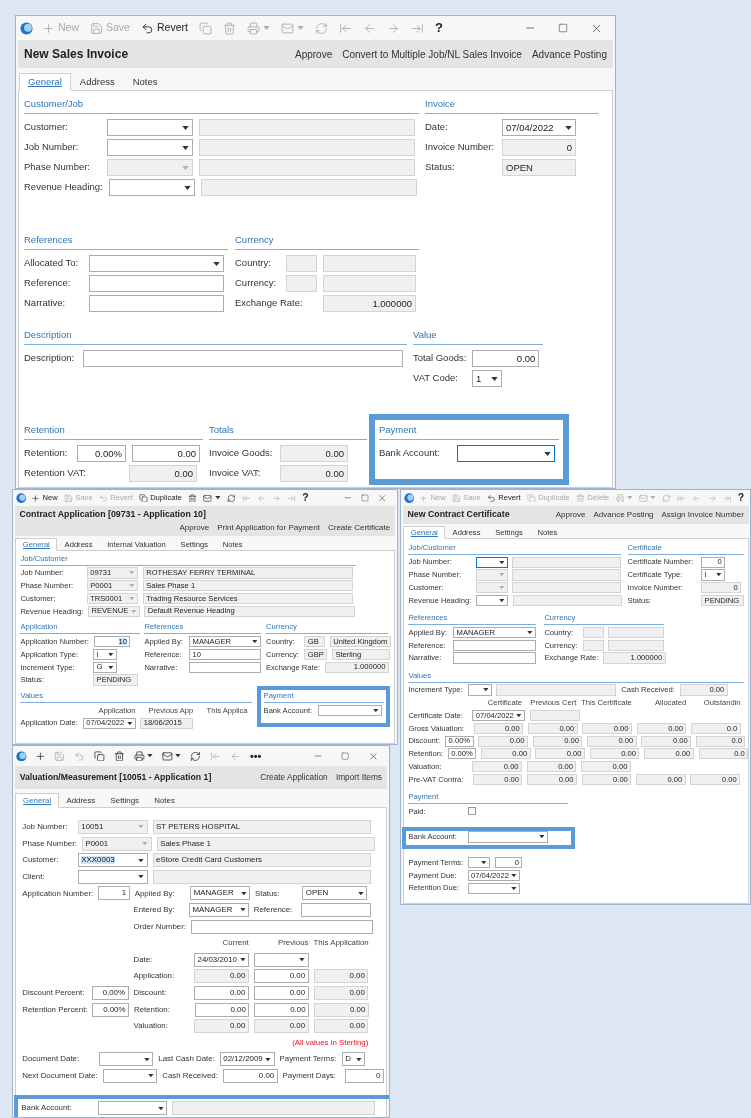  Describe the element at coordinates (221, 106) in the screenshot. I see `section-heading: Customer/Job` at that location.